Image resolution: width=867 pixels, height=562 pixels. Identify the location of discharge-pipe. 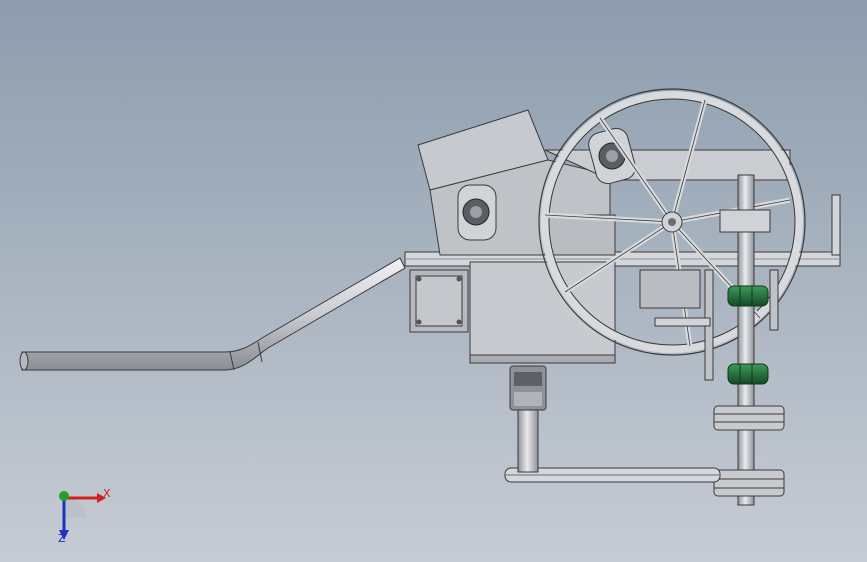
(212, 314).